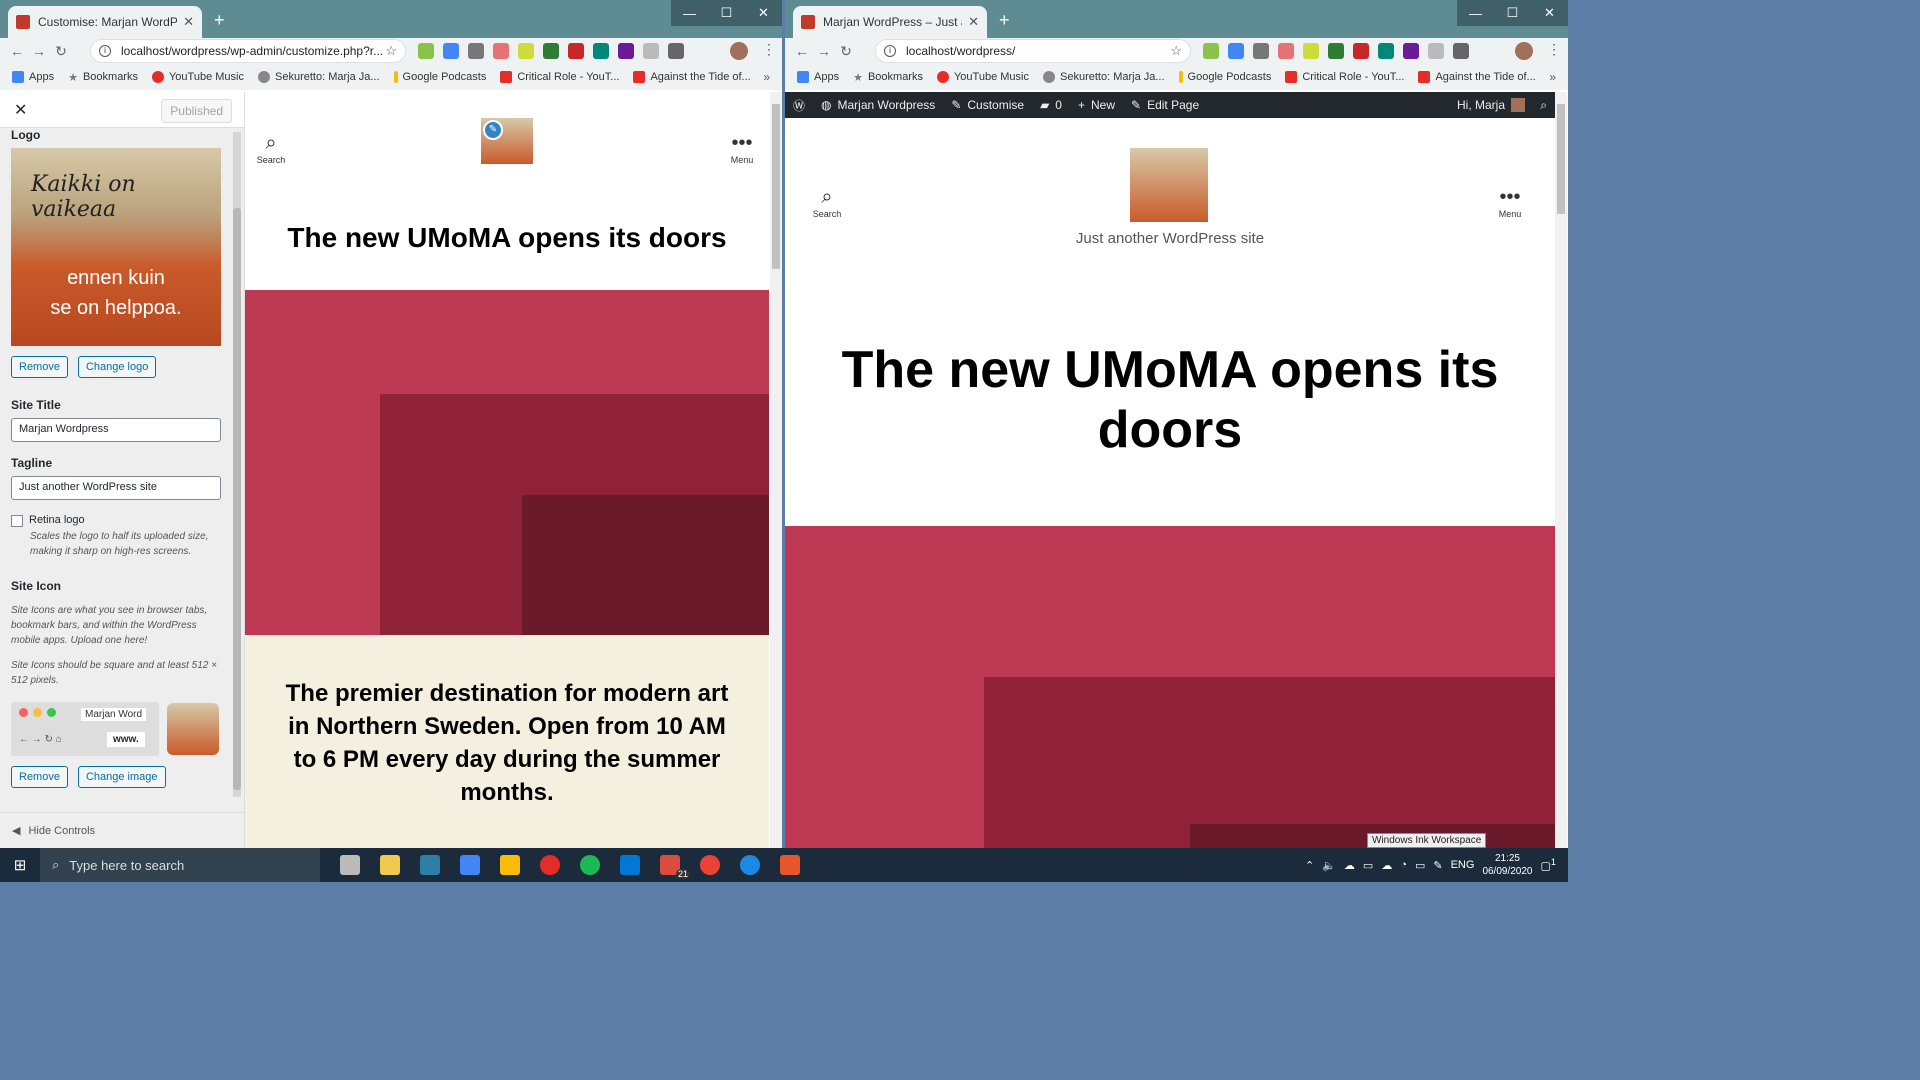 Image resolution: width=1920 pixels, height=1080 pixels. Describe the element at coordinates (196, 111) in the screenshot. I see `published-button: Published` at that location.